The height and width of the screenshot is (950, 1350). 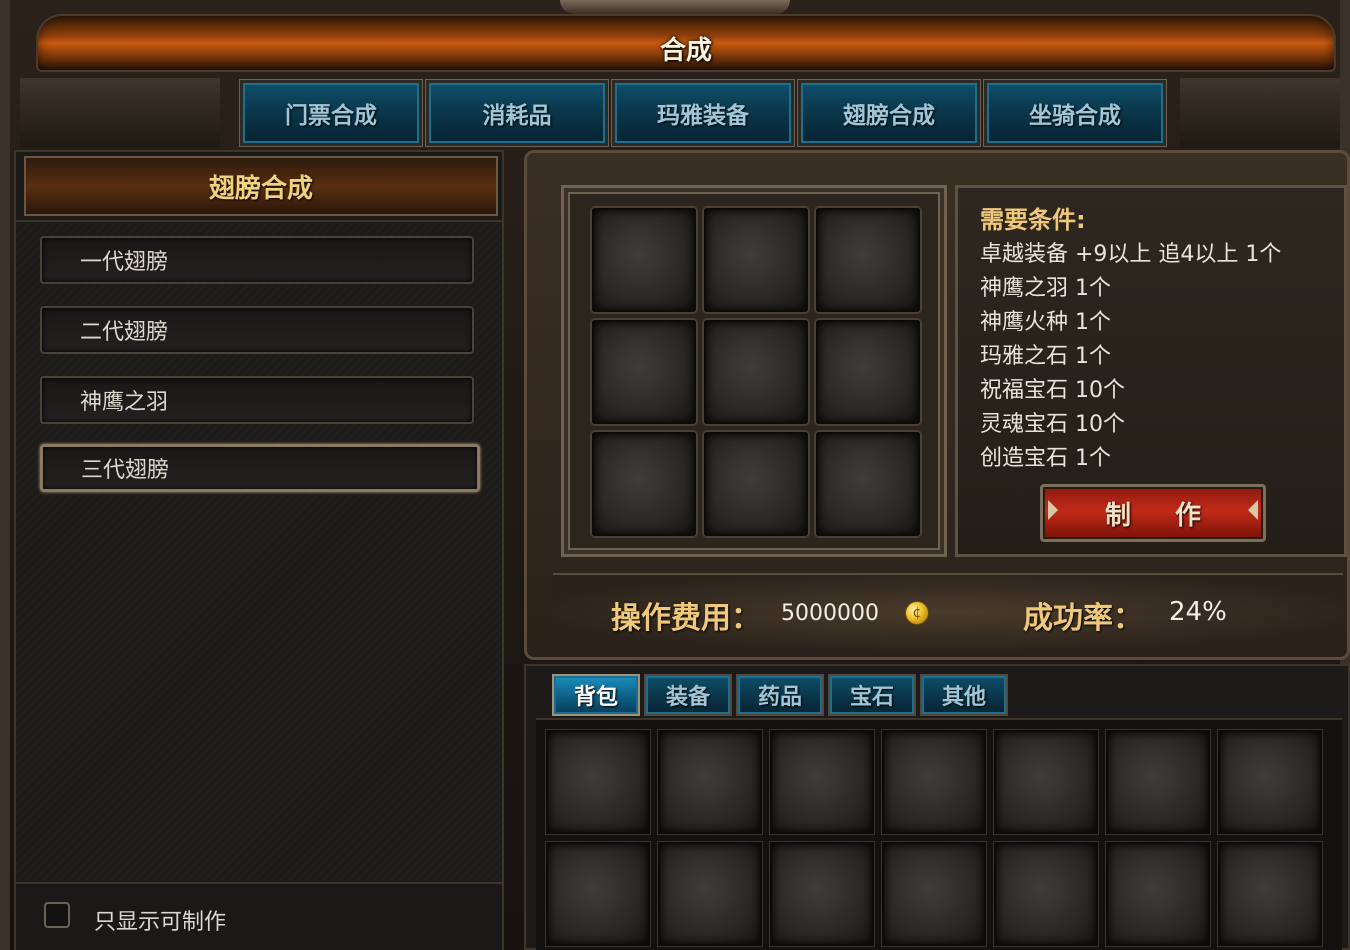 I want to click on tab-gems: 宝石, so click(x=872, y=695).